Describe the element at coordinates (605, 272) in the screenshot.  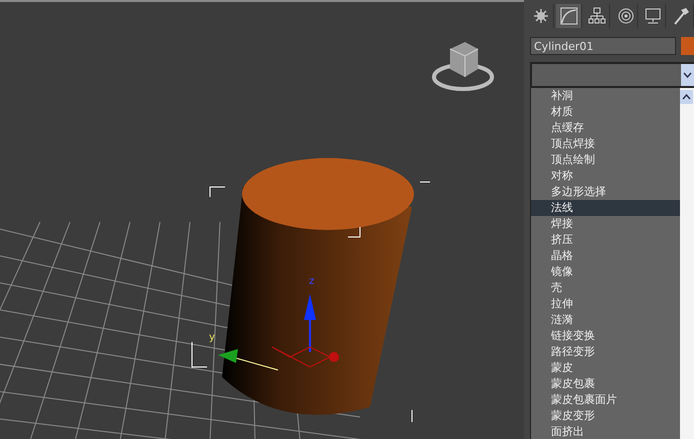
I see `modifier-list-item: 镜像` at that location.